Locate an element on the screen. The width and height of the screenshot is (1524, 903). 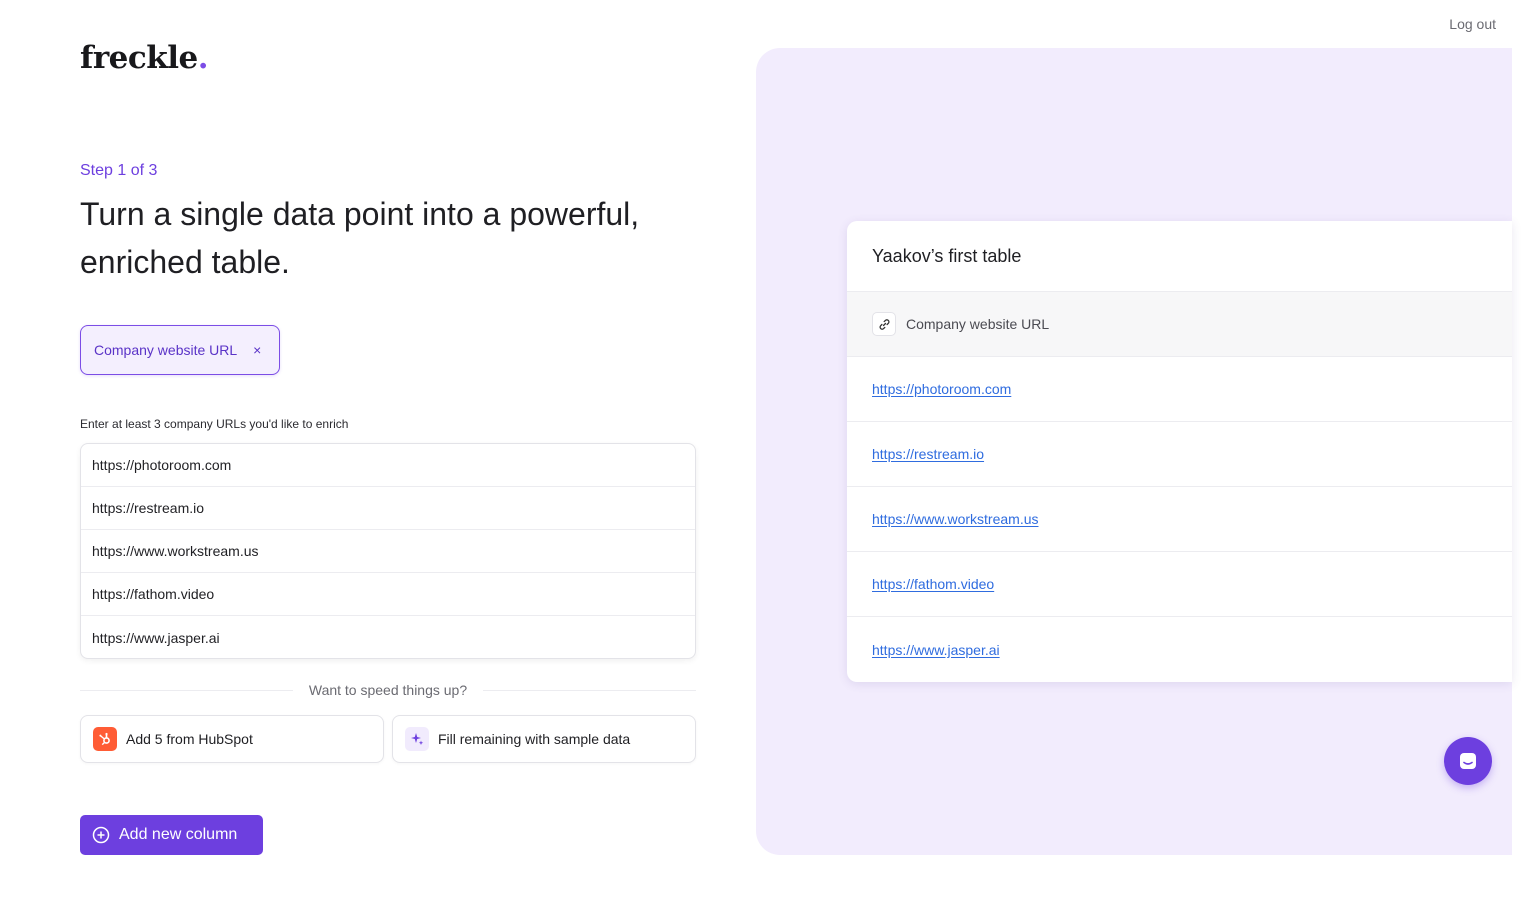
add-from-hubspot-button: Add 5 from HubSpot is located at coordinates (232, 739).